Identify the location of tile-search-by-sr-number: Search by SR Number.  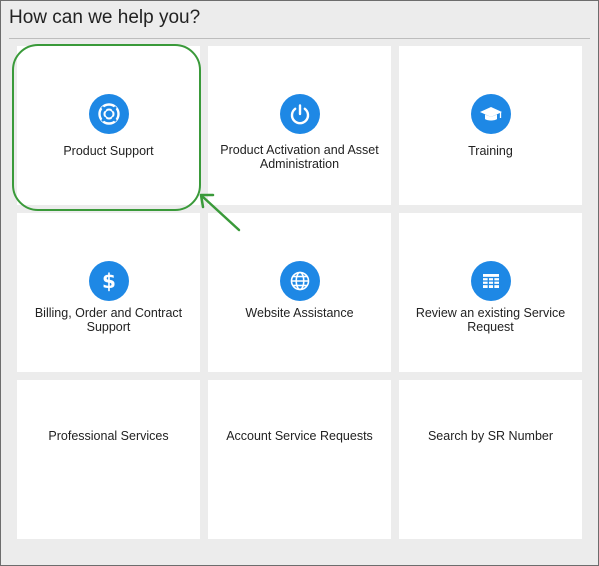
(490, 459).